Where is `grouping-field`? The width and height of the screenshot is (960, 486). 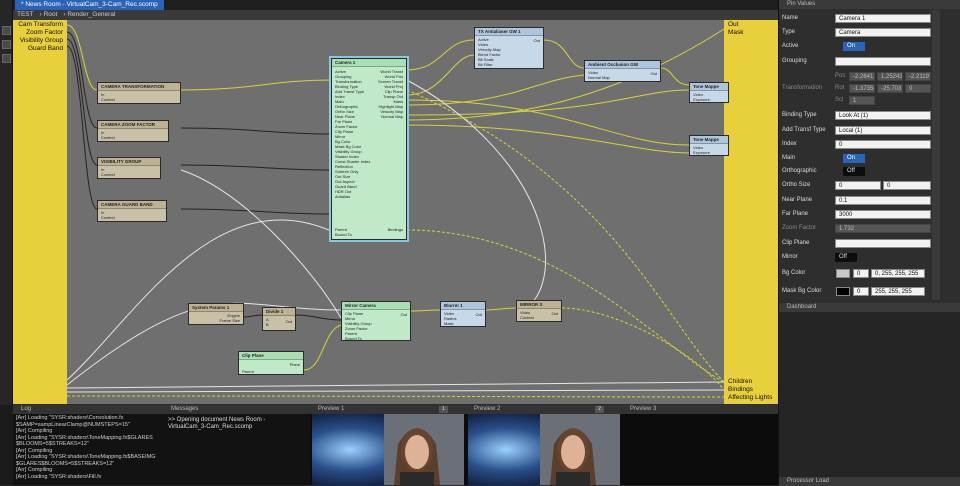 grouping-field is located at coordinates (883, 61).